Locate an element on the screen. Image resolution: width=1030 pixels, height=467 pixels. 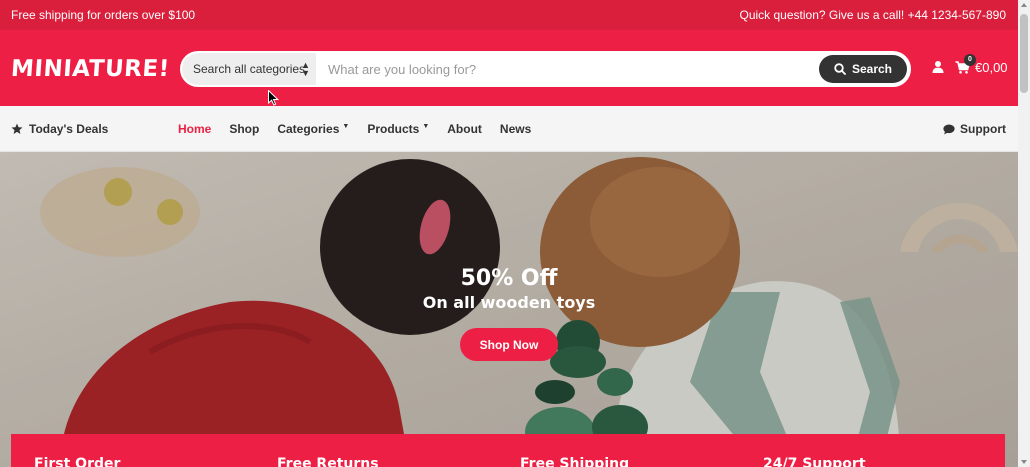
nav-item-home: Home is located at coordinates (194, 129).